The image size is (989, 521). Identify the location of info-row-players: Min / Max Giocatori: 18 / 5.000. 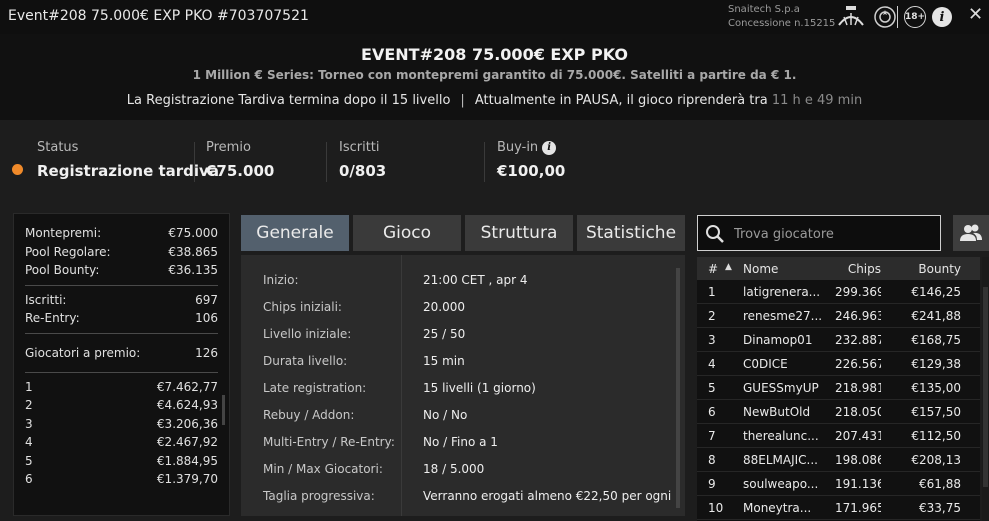
(463, 469).